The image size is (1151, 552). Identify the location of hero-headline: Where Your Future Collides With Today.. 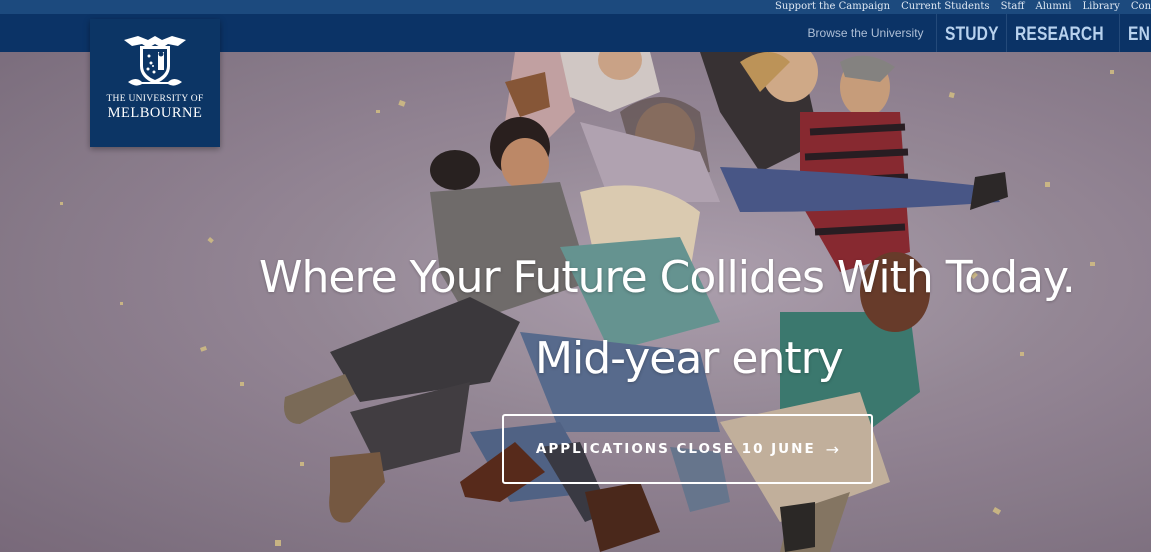
(667, 277).